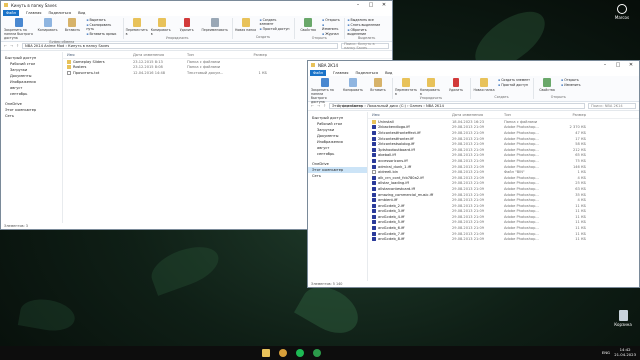  Describe the element at coordinates (366, 25) in the screenshot. I see `select-none-button: Снять выделение` at that location.